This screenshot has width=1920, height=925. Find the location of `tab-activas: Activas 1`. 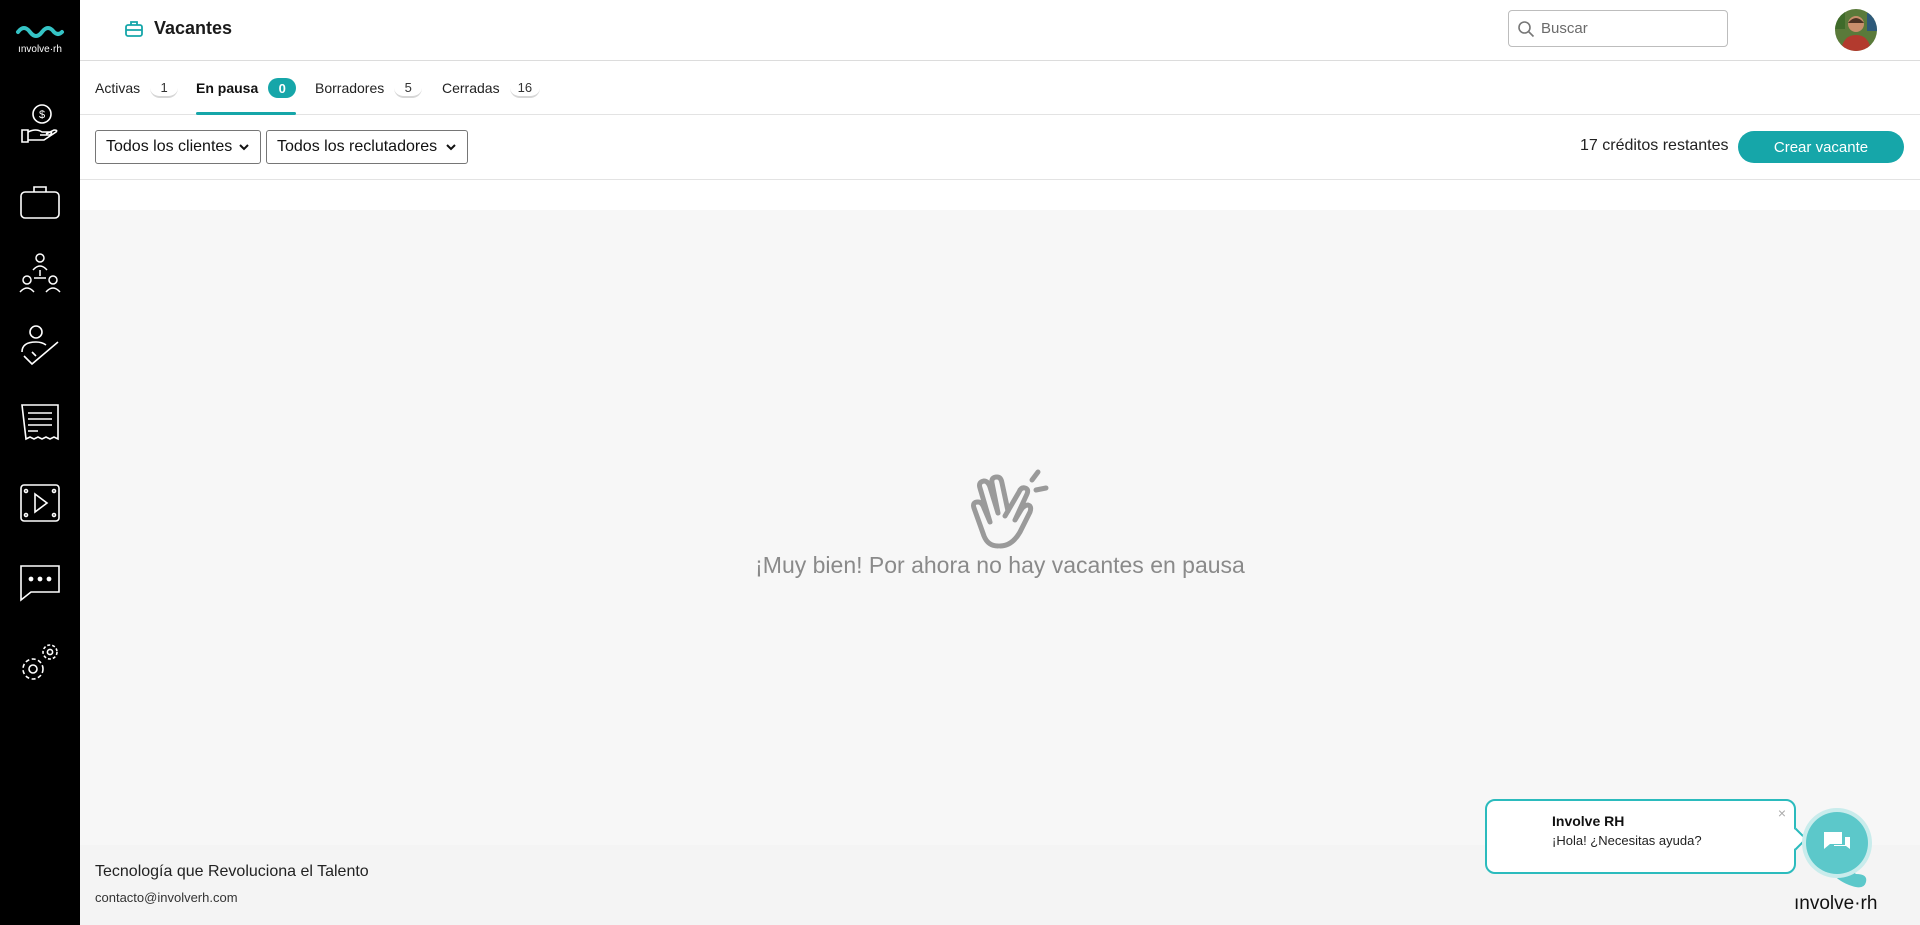

tab-activas: Activas 1 is located at coordinates (137, 88).